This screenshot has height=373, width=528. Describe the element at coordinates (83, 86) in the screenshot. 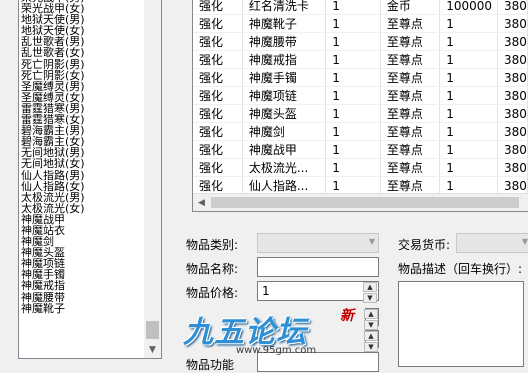

I see `list-item: 圣魔缚灵(男)` at that location.